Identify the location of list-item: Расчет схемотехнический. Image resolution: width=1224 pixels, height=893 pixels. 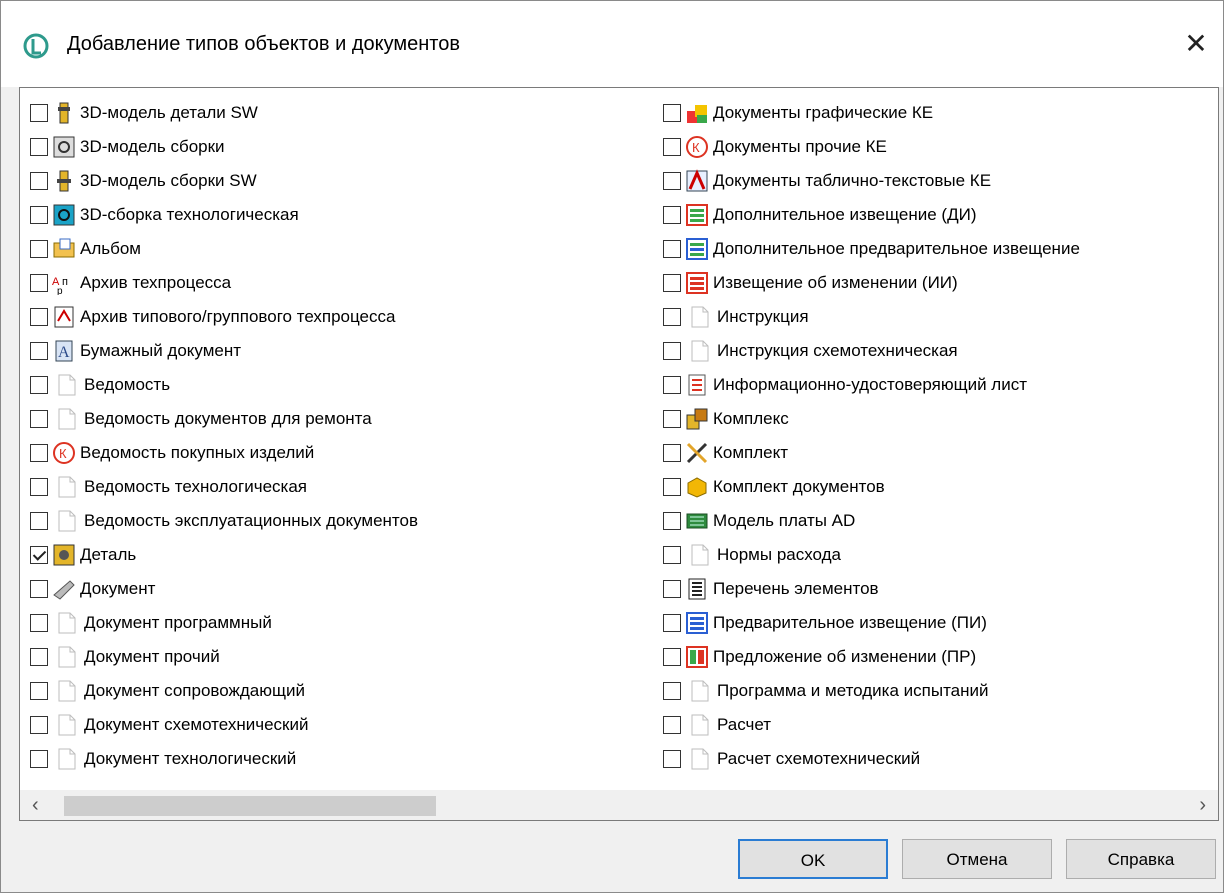
(871, 759).